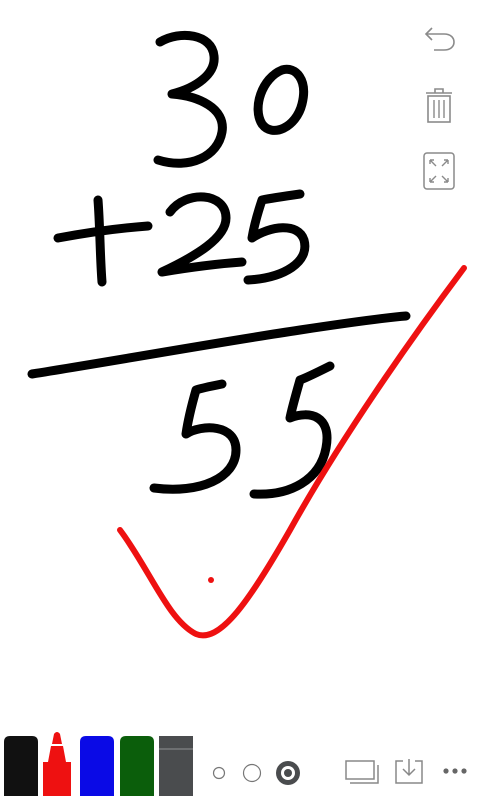 The width and height of the screenshot is (480, 800). I want to click on ink-stroke-sum-line, so click(219, 345).